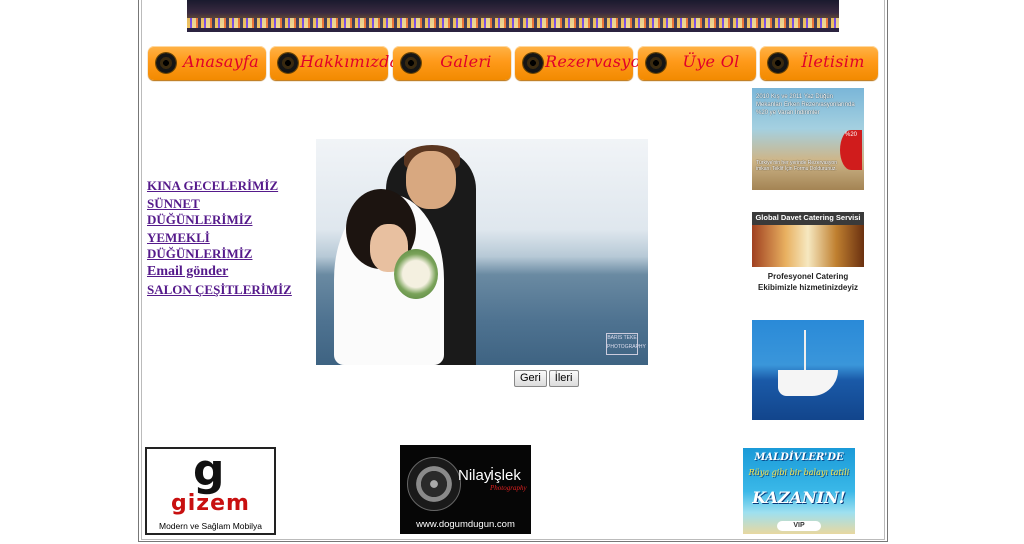  I want to click on nav-label: Hakkımızda, so click(350, 61).